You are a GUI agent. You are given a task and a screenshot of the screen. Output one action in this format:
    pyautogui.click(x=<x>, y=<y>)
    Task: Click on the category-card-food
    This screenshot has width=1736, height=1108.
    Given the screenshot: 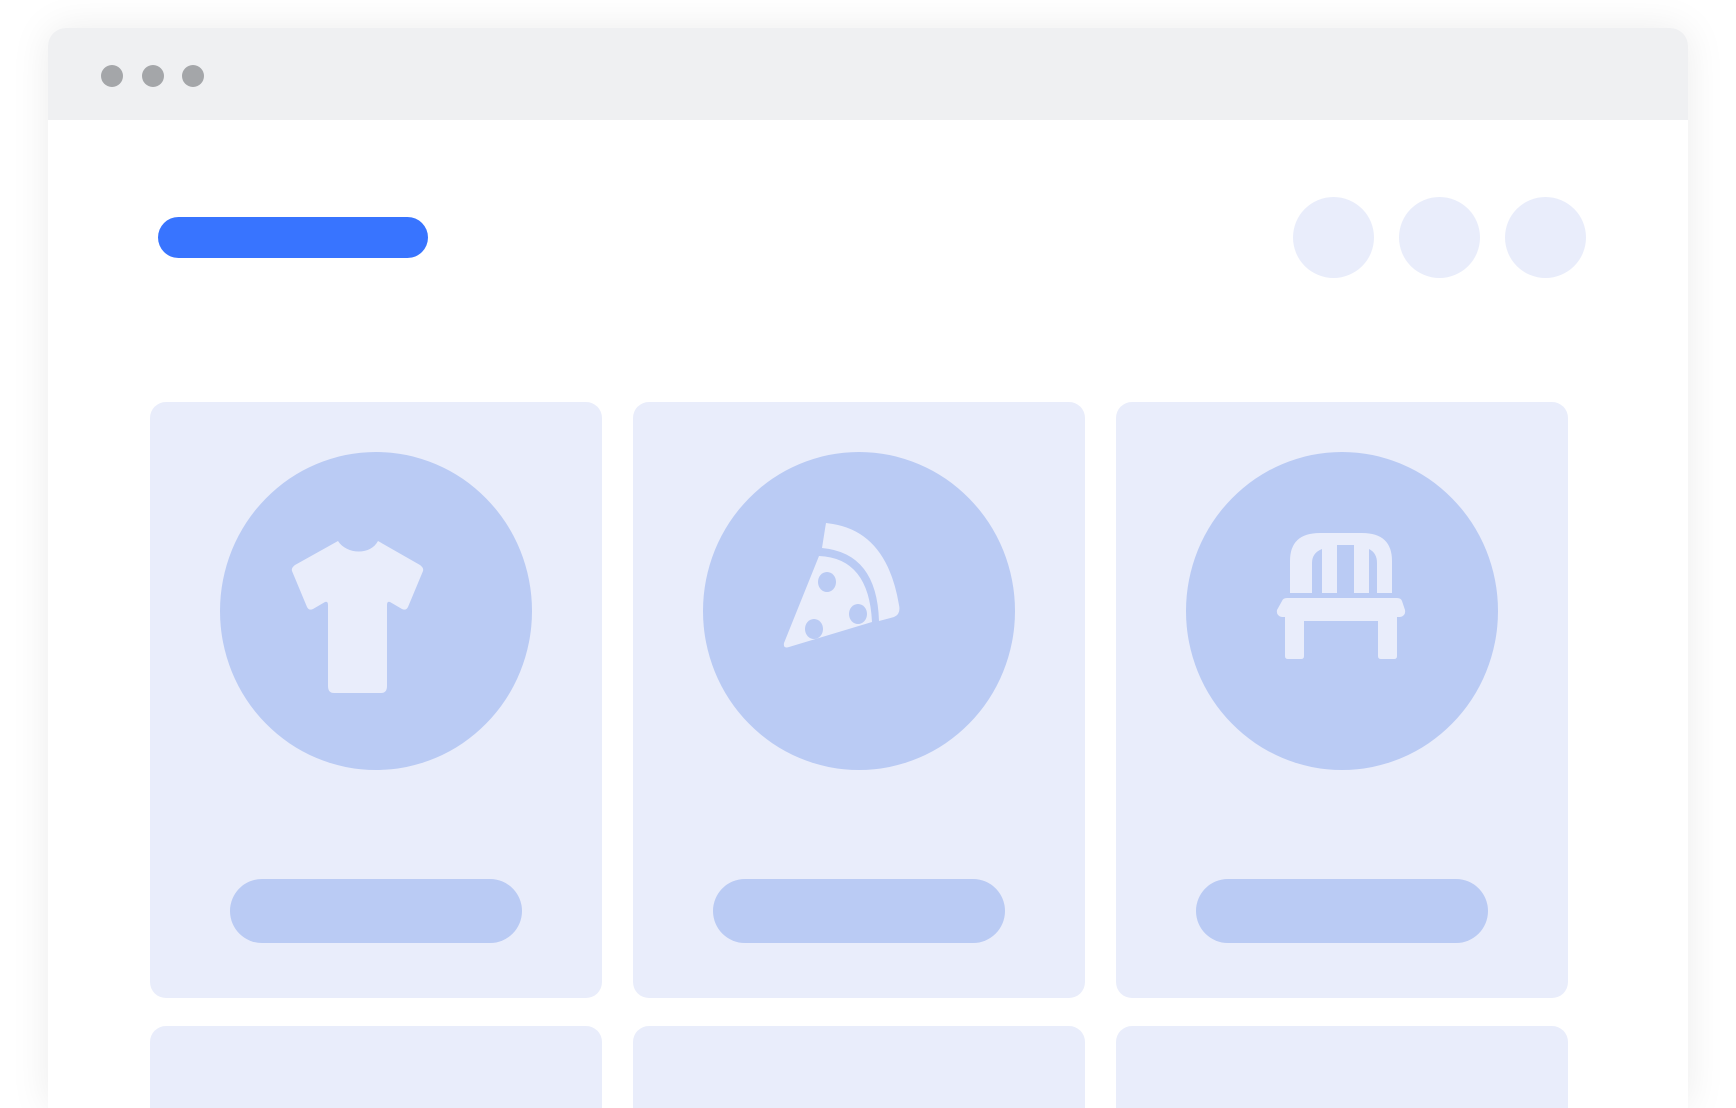 What is the action you would take?
    pyautogui.click(x=859, y=700)
    